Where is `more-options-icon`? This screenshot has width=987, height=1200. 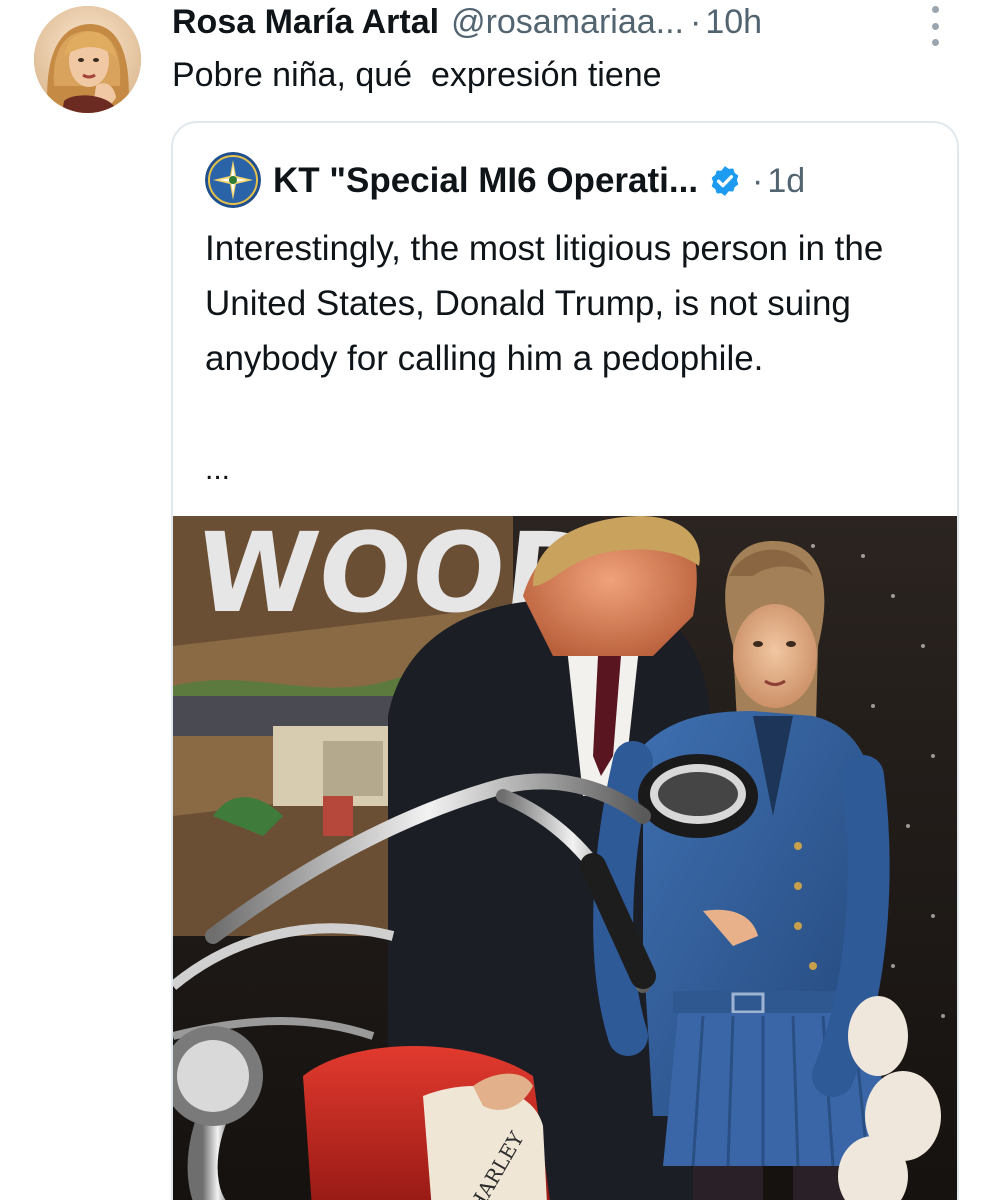 more-options-icon is located at coordinates (935, 26).